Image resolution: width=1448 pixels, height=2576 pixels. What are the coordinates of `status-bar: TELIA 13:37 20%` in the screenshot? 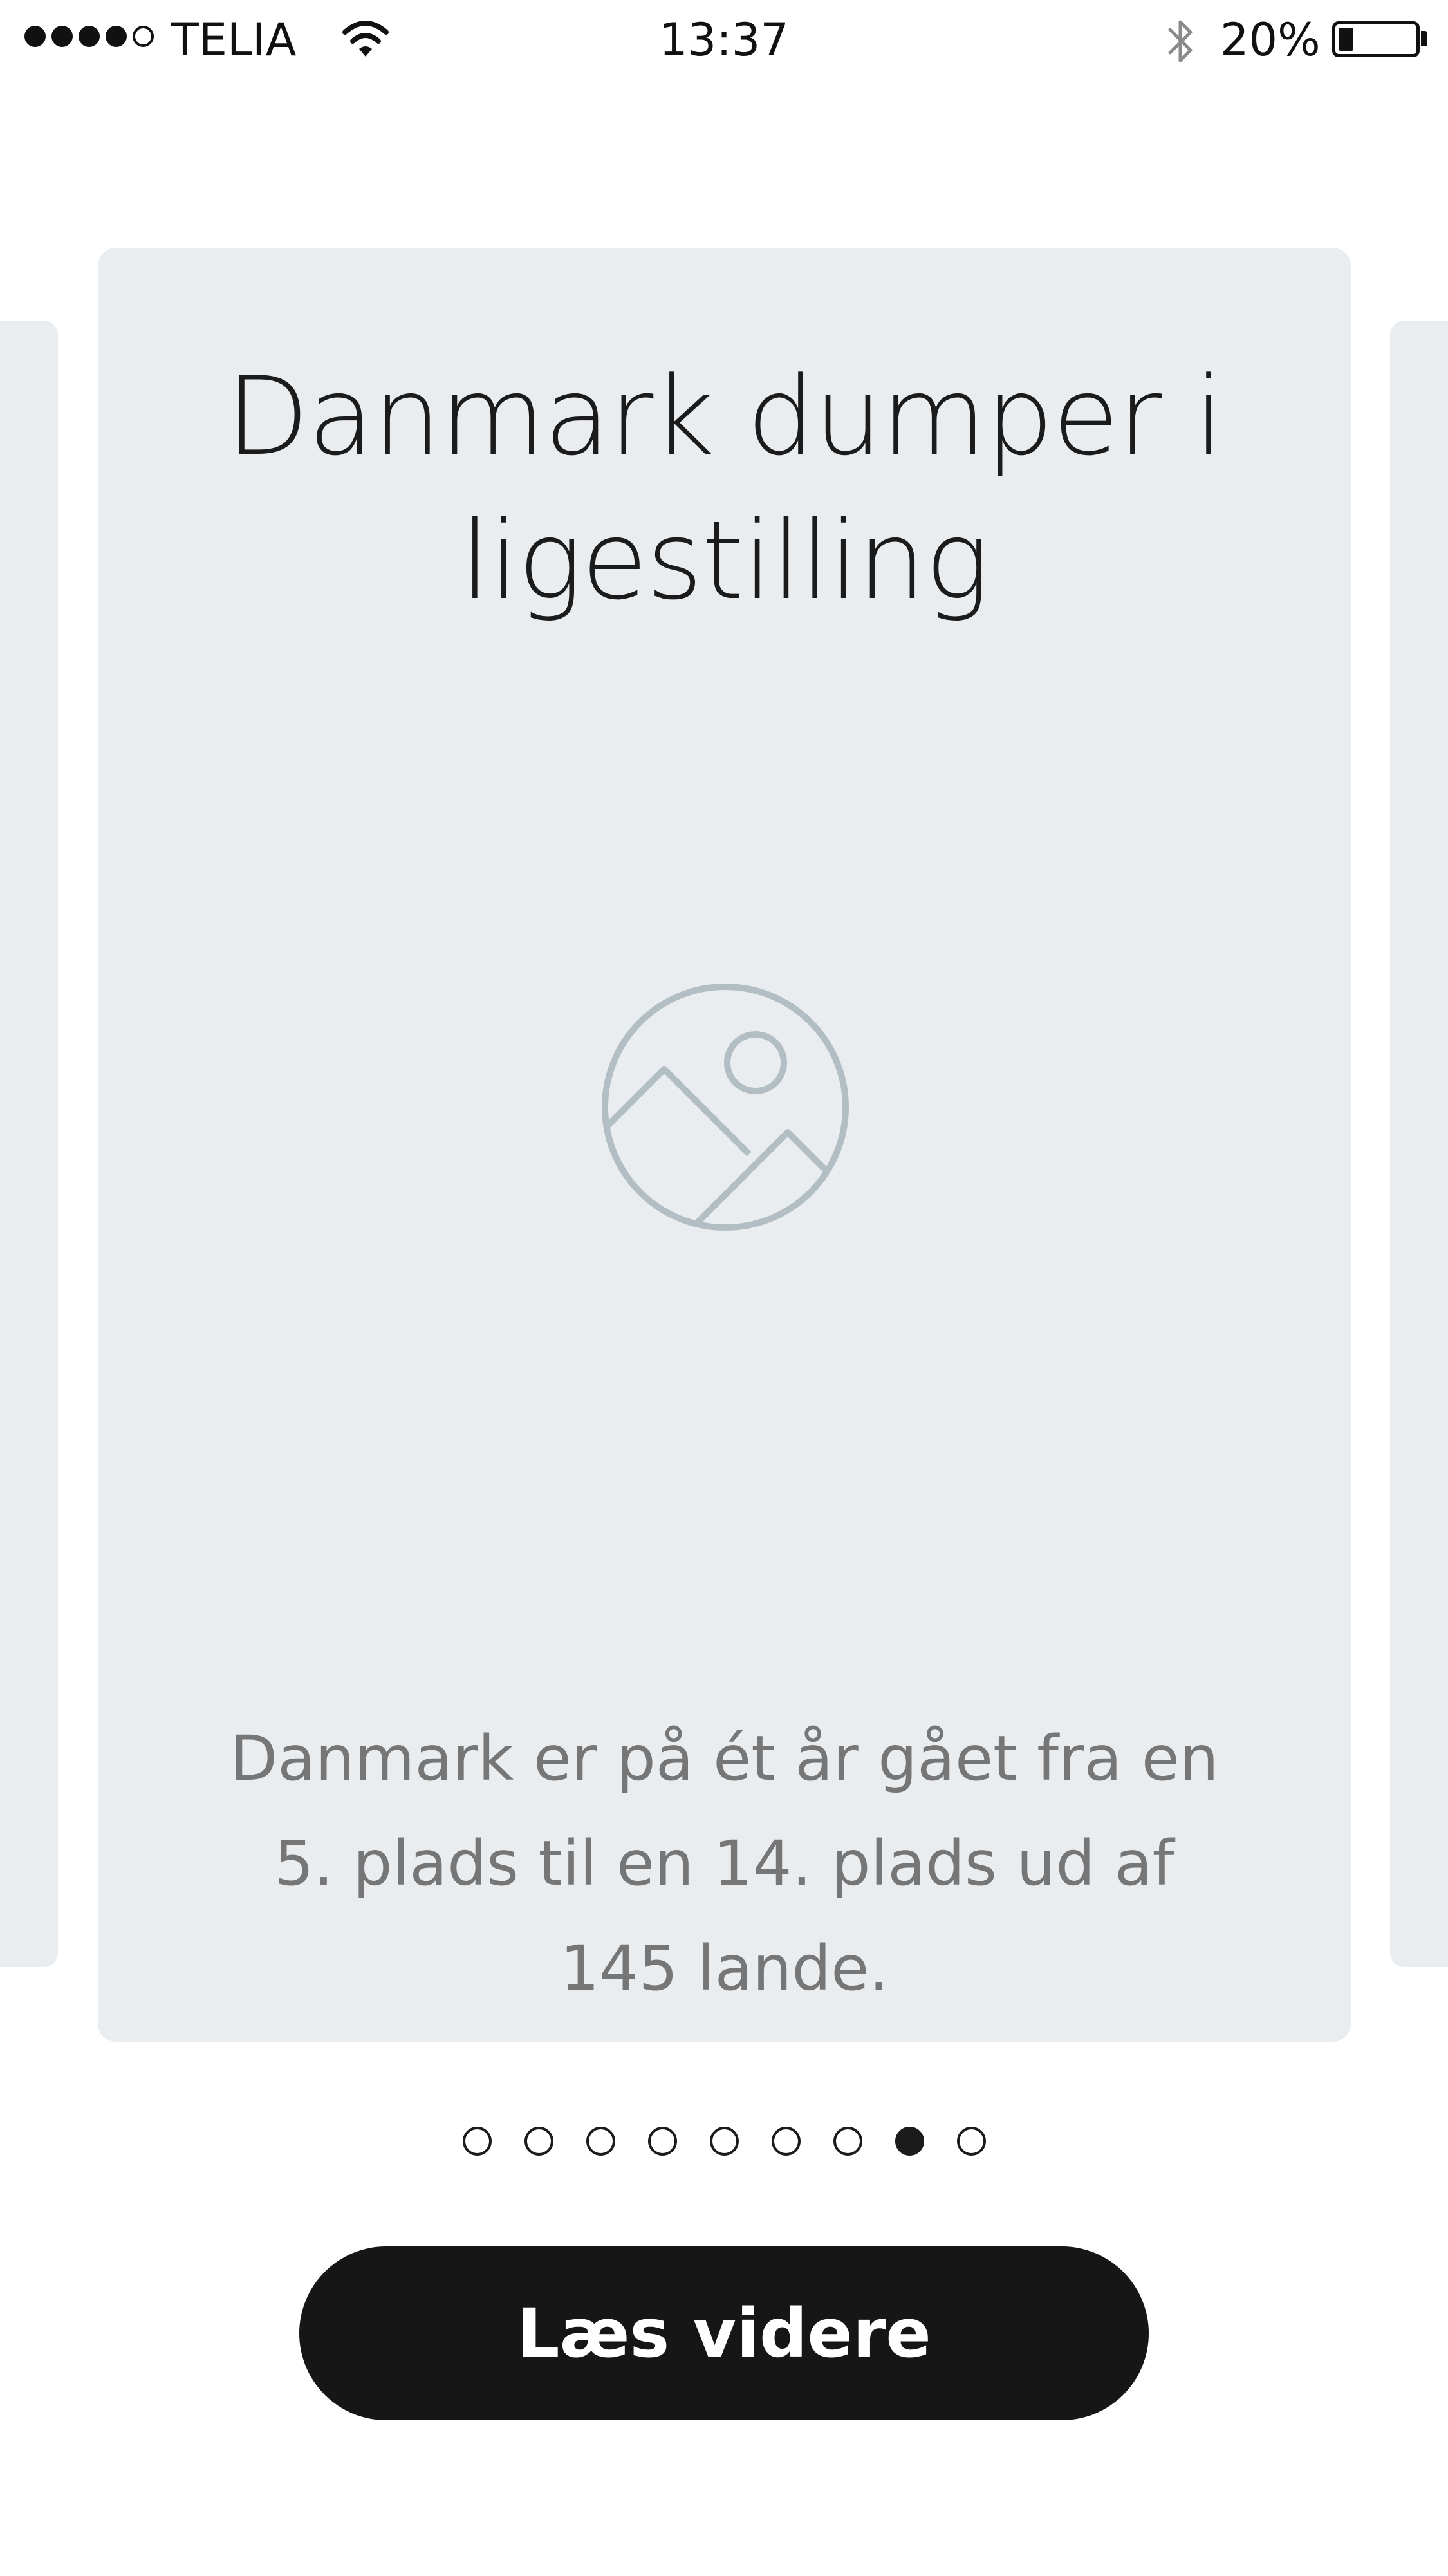 It's located at (724, 40).